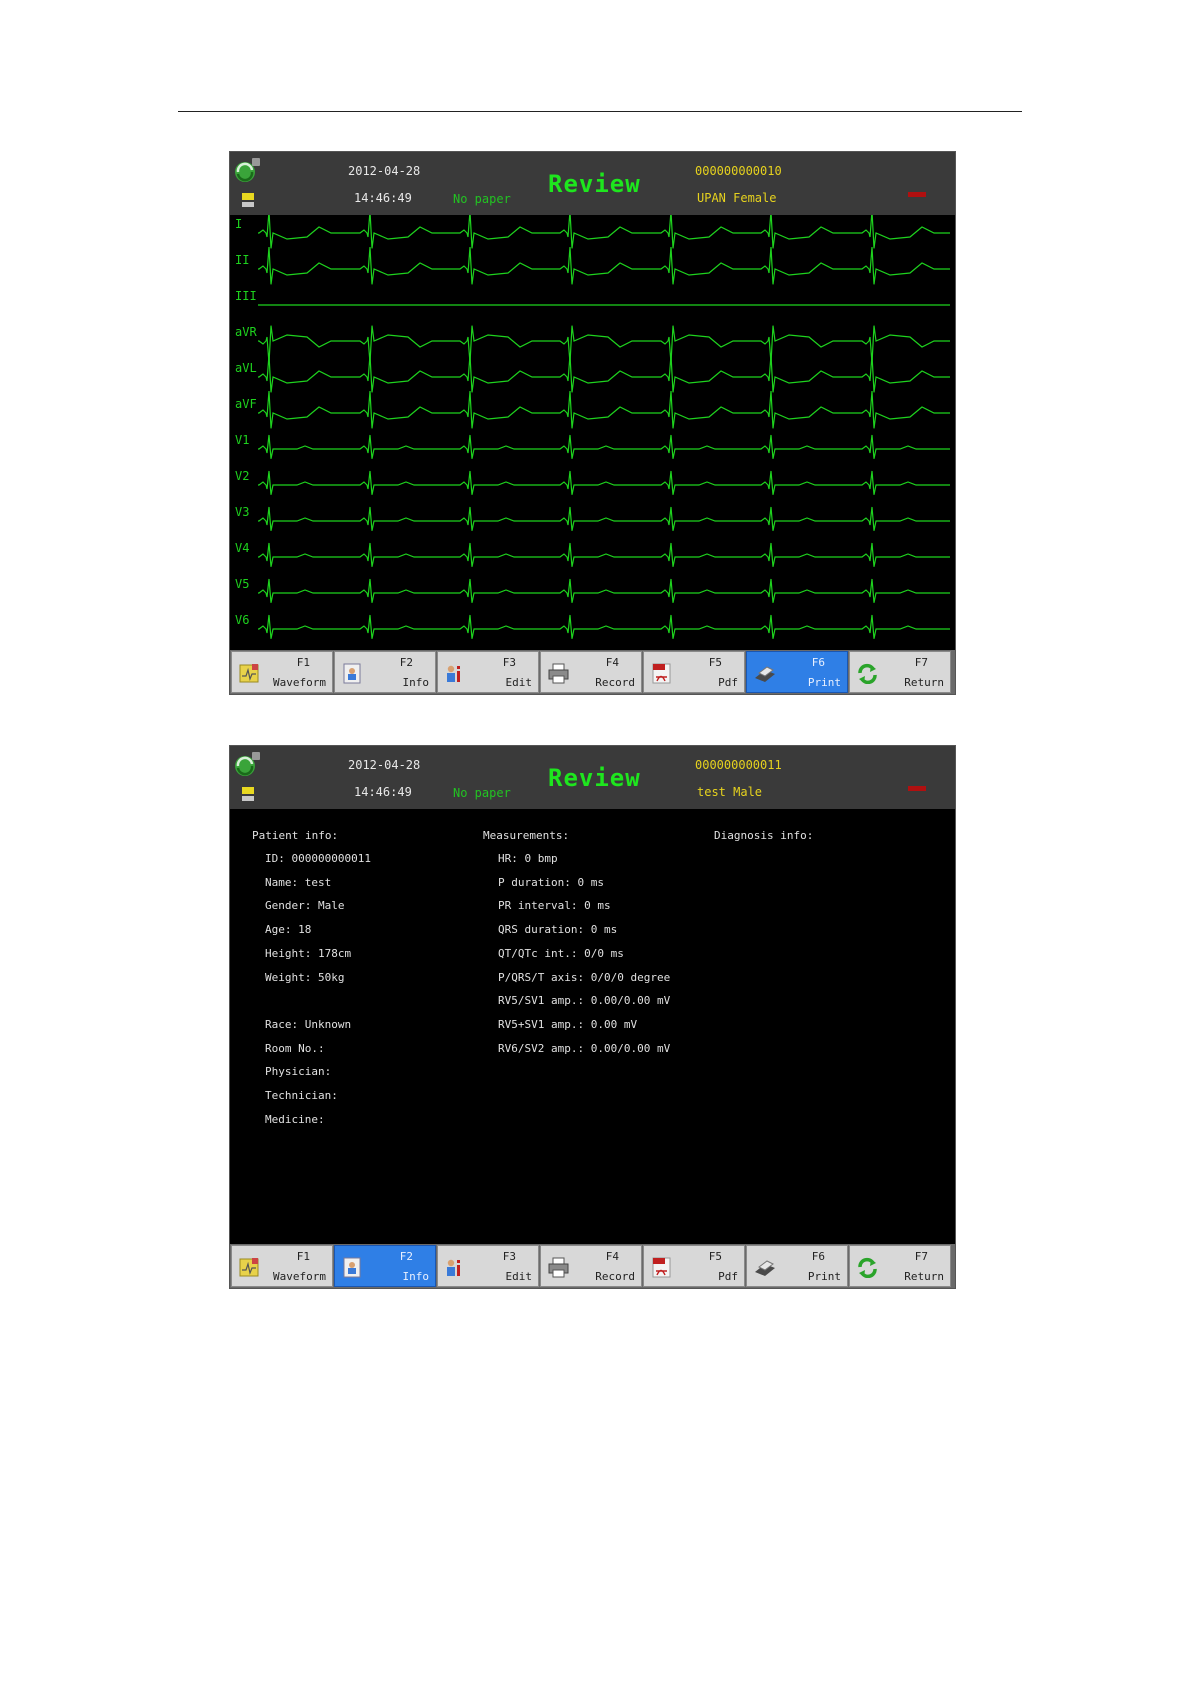 The height and width of the screenshot is (1684, 1190). Describe the element at coordinates (242, 584) in the screenshot. I see `lead-label-v5: V5` at that location.